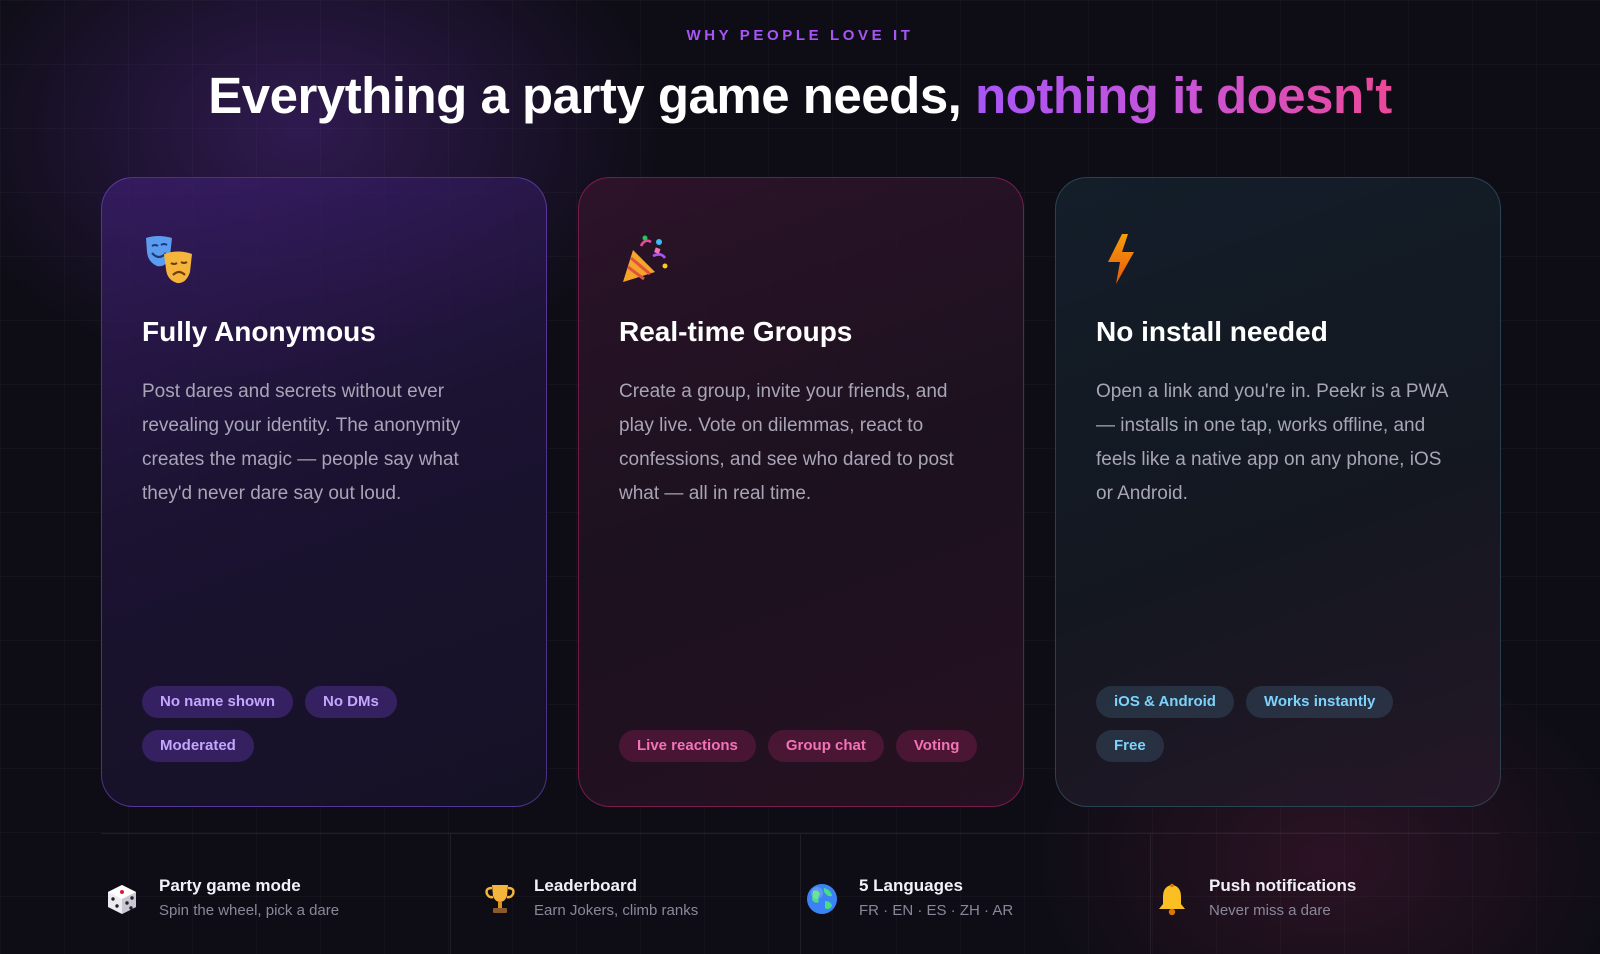 The image size is (1600, 954). What do you see at coordinates (585, 885) in the screenshot?
I see `feature-title: Leaderboard` at bounding box center [585, 885].